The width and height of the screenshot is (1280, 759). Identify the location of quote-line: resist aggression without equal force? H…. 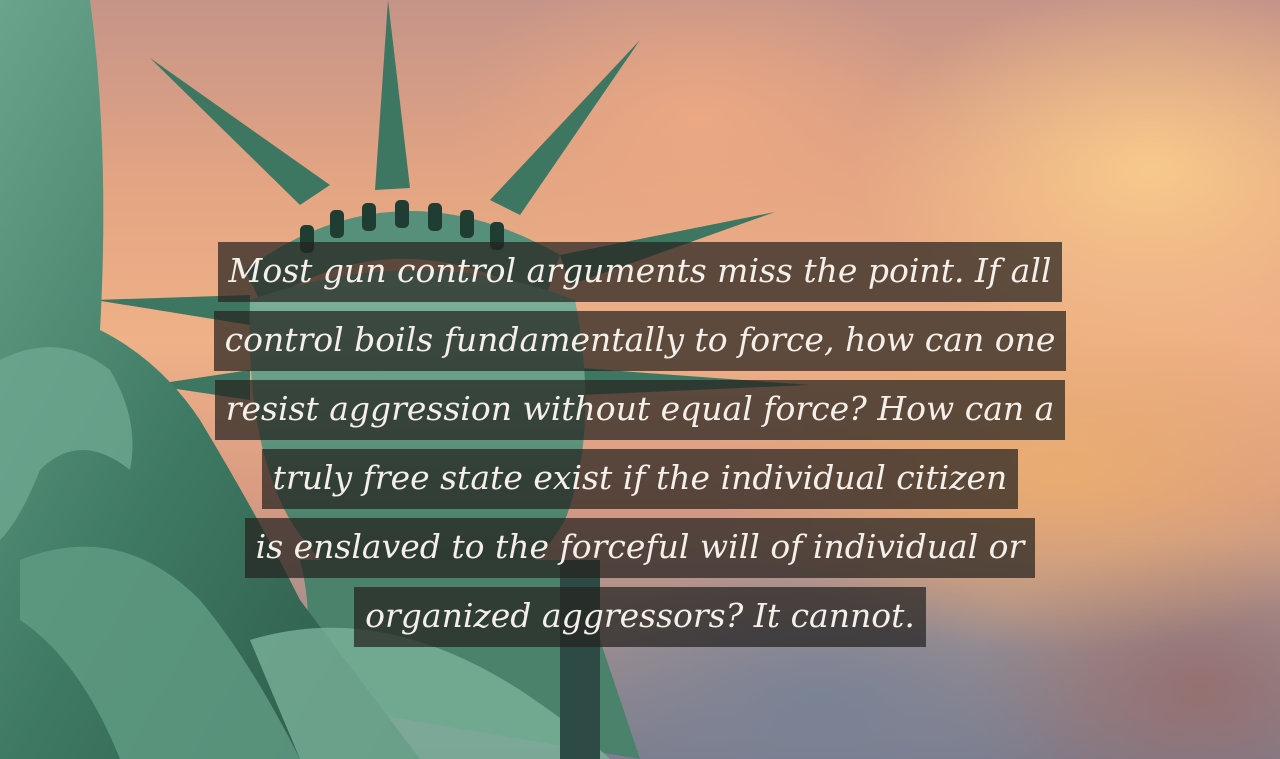
(640, 410).